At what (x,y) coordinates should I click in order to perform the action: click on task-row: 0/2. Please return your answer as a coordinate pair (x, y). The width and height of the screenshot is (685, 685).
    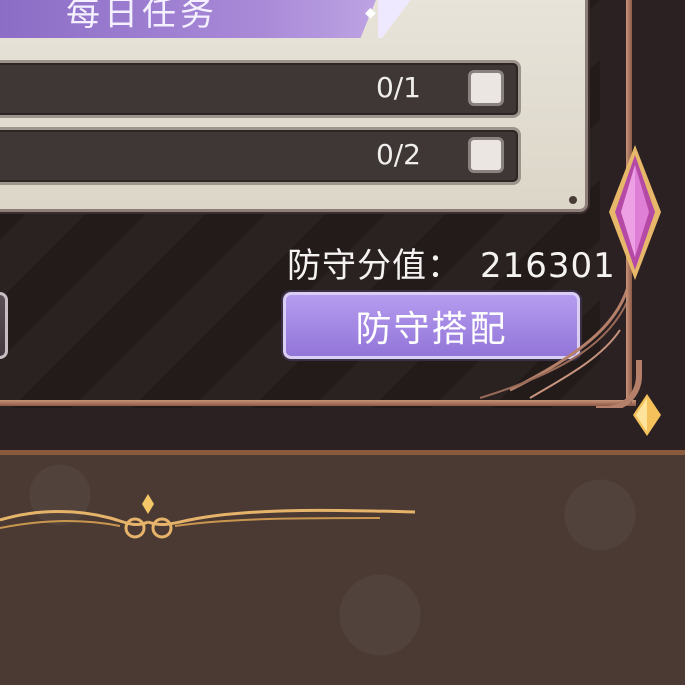
    Looking at the image, I should click on (260, 156).